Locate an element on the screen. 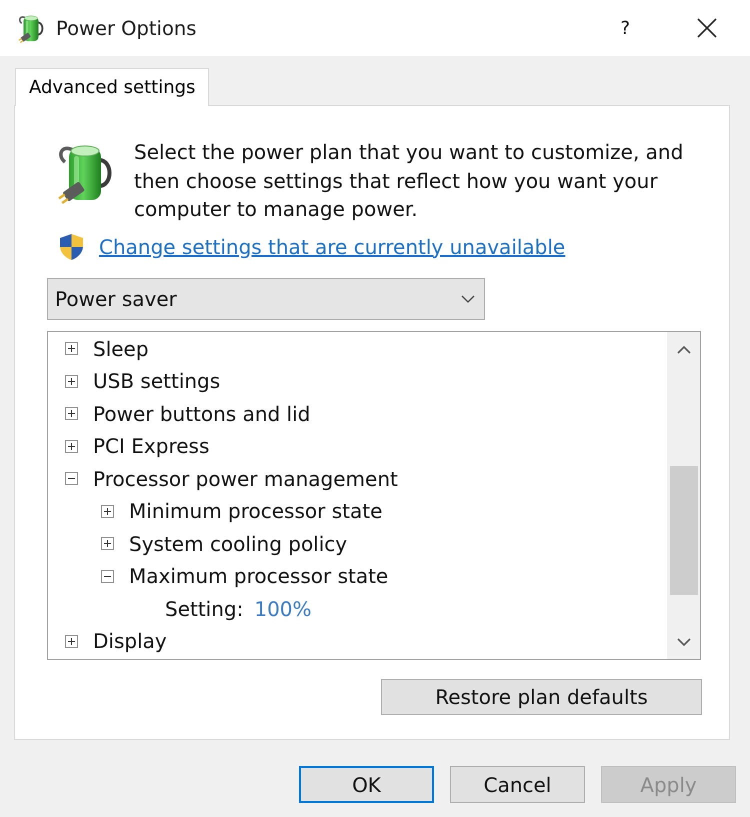  battery-plug-icon is located at coordinates (31, 28).